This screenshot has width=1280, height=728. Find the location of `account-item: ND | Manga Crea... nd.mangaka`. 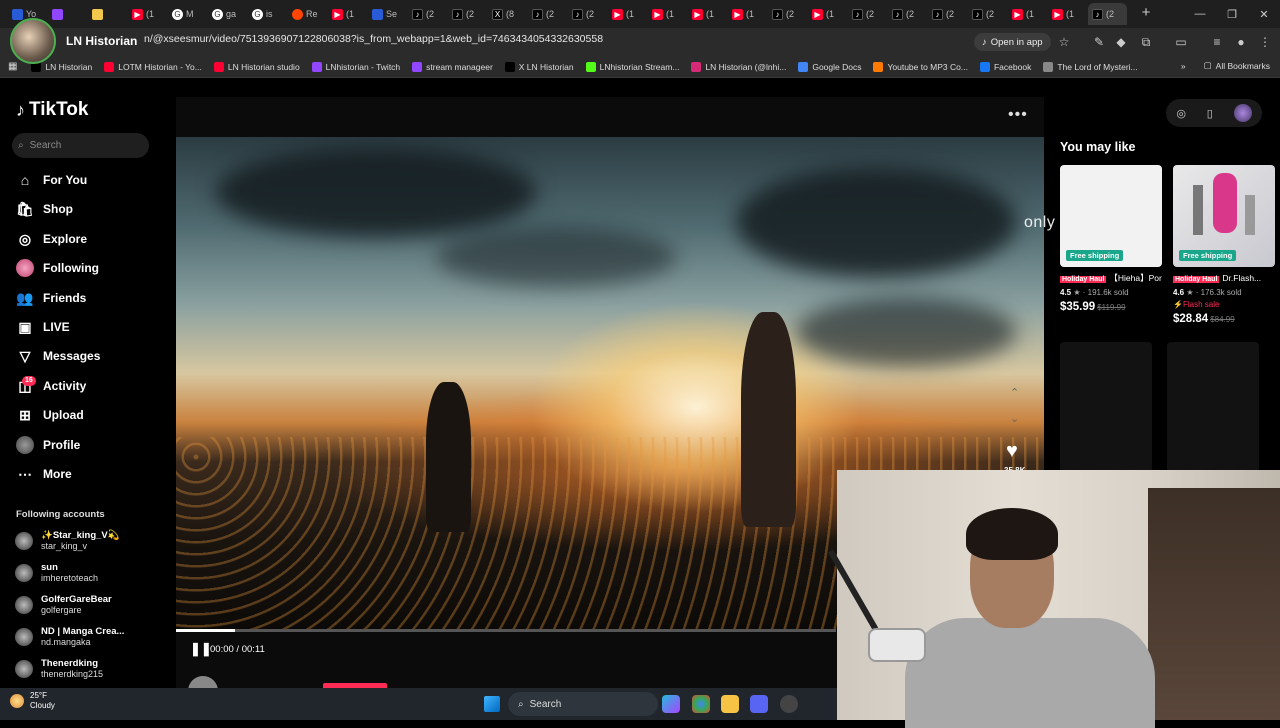

account-item: ND | Manga Crea... nd.mangaka is located at coordinates (69, 637).